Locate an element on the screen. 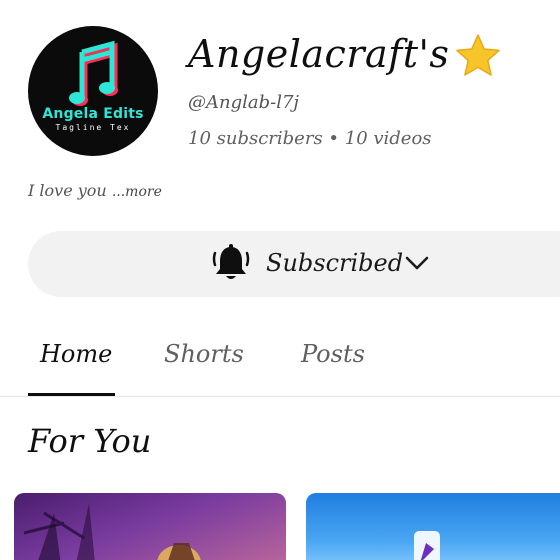 This screenshot has width=560, height=560. description-text: I love you is located at coordinates (67, 190).